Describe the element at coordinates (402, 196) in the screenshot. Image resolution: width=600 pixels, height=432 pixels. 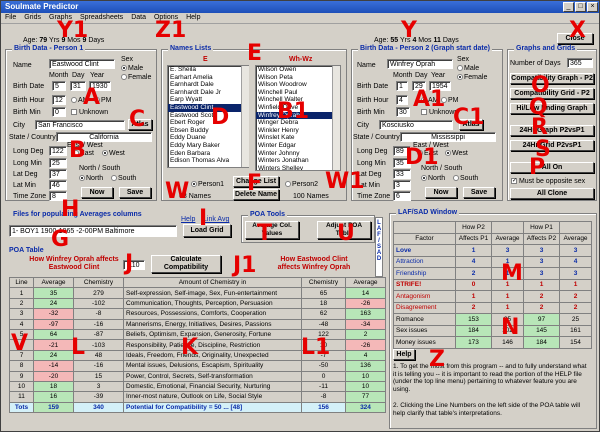
I see `p2-tz-input: 6` at that location.